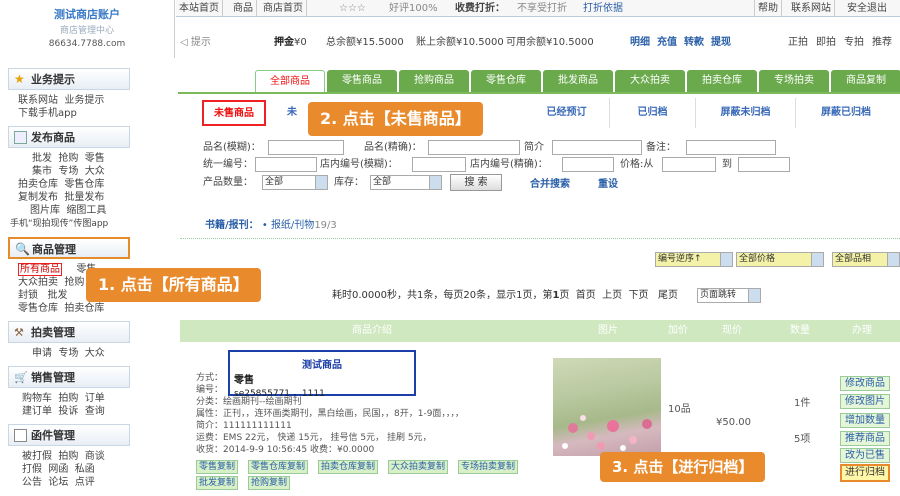 This screenshot has height=496, width=900. I want to click on review-link: 点评, so click(85, 482).